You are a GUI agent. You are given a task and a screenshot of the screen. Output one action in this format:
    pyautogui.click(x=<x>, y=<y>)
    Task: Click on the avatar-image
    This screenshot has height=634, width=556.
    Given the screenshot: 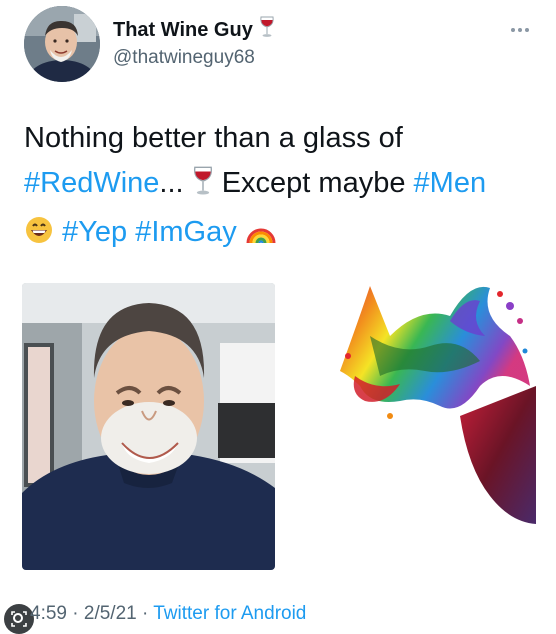 What is the action you would take?
    pyautogui.click(x=62, y=44)
    